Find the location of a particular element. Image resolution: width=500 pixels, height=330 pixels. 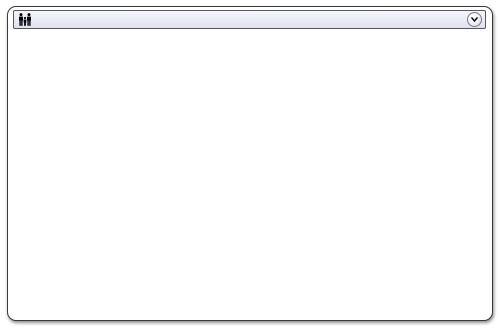

expand-button is located at coordinates (474, 19).